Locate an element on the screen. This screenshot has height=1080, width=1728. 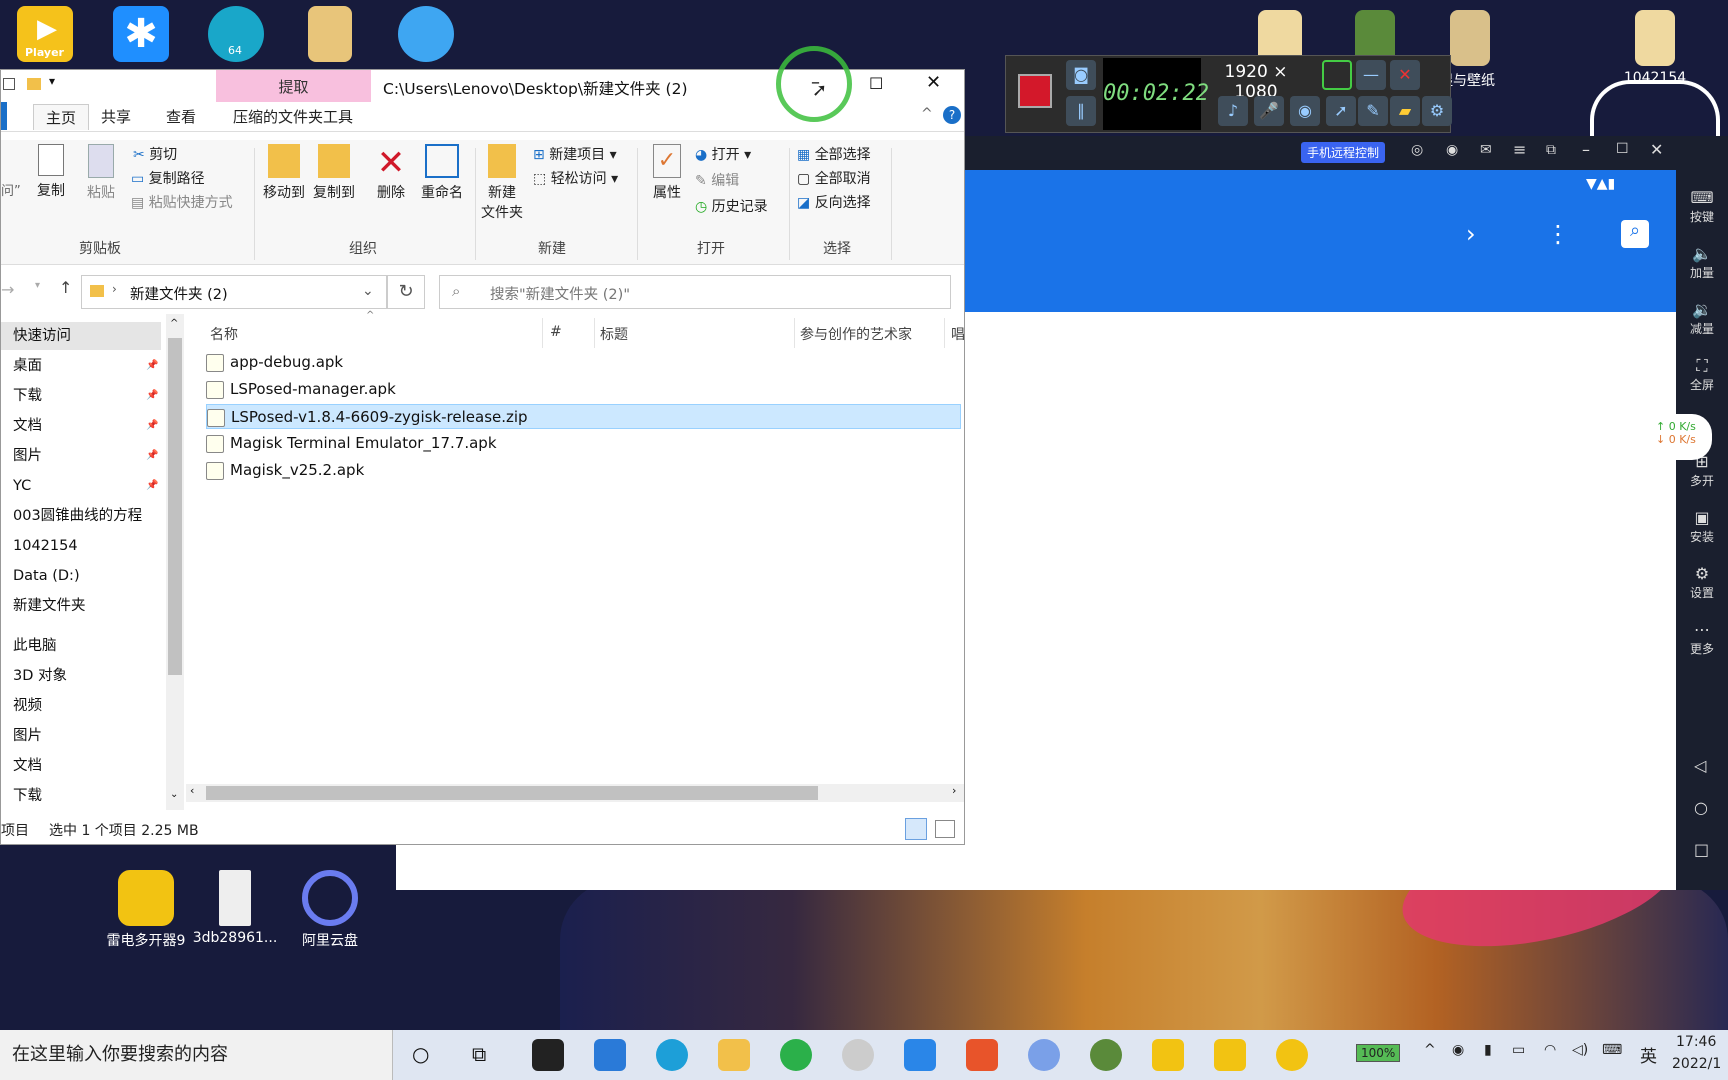
forward-icon: → is located at coordinates (7, 289).